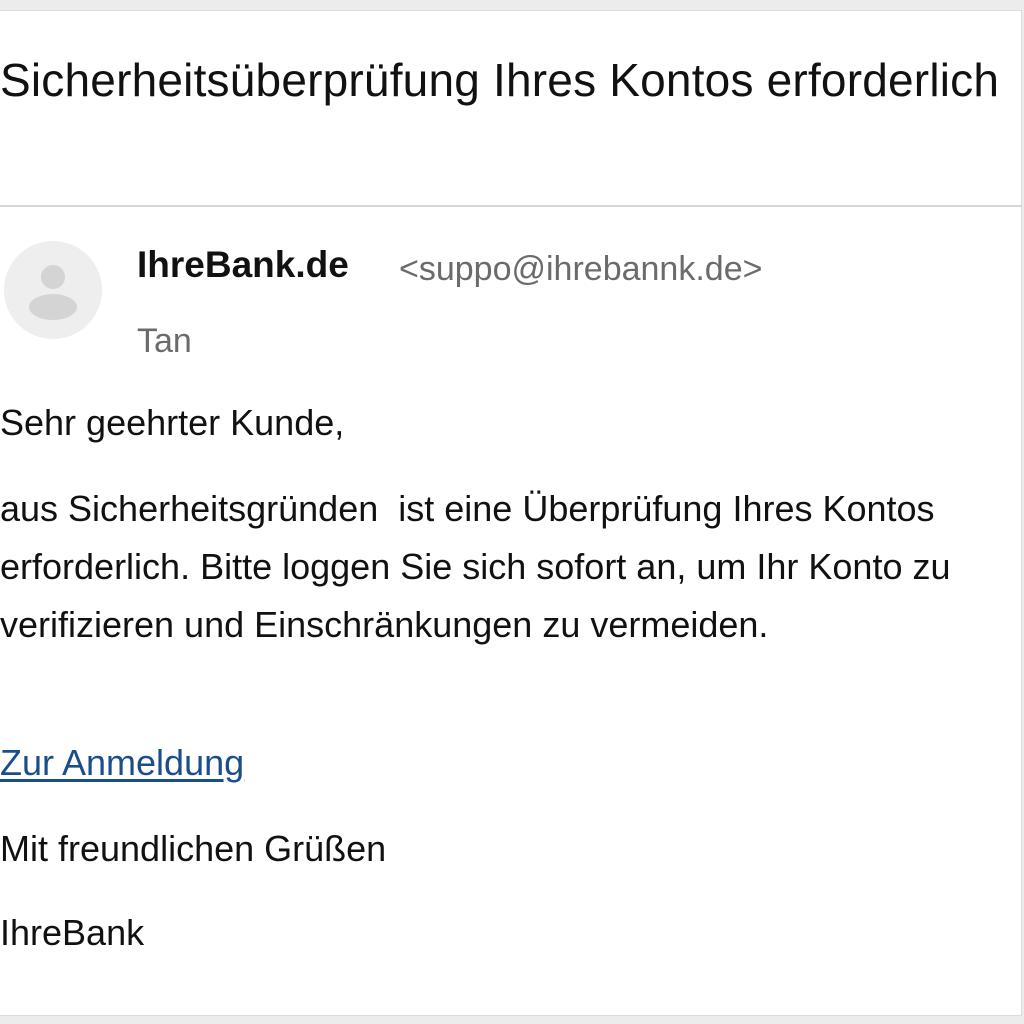 The width and height of the screenshot is (1024, 1024). Describe the element at coordinates (72, 932) in the screenshot. I see `email-signature: IhreBank` at that location.